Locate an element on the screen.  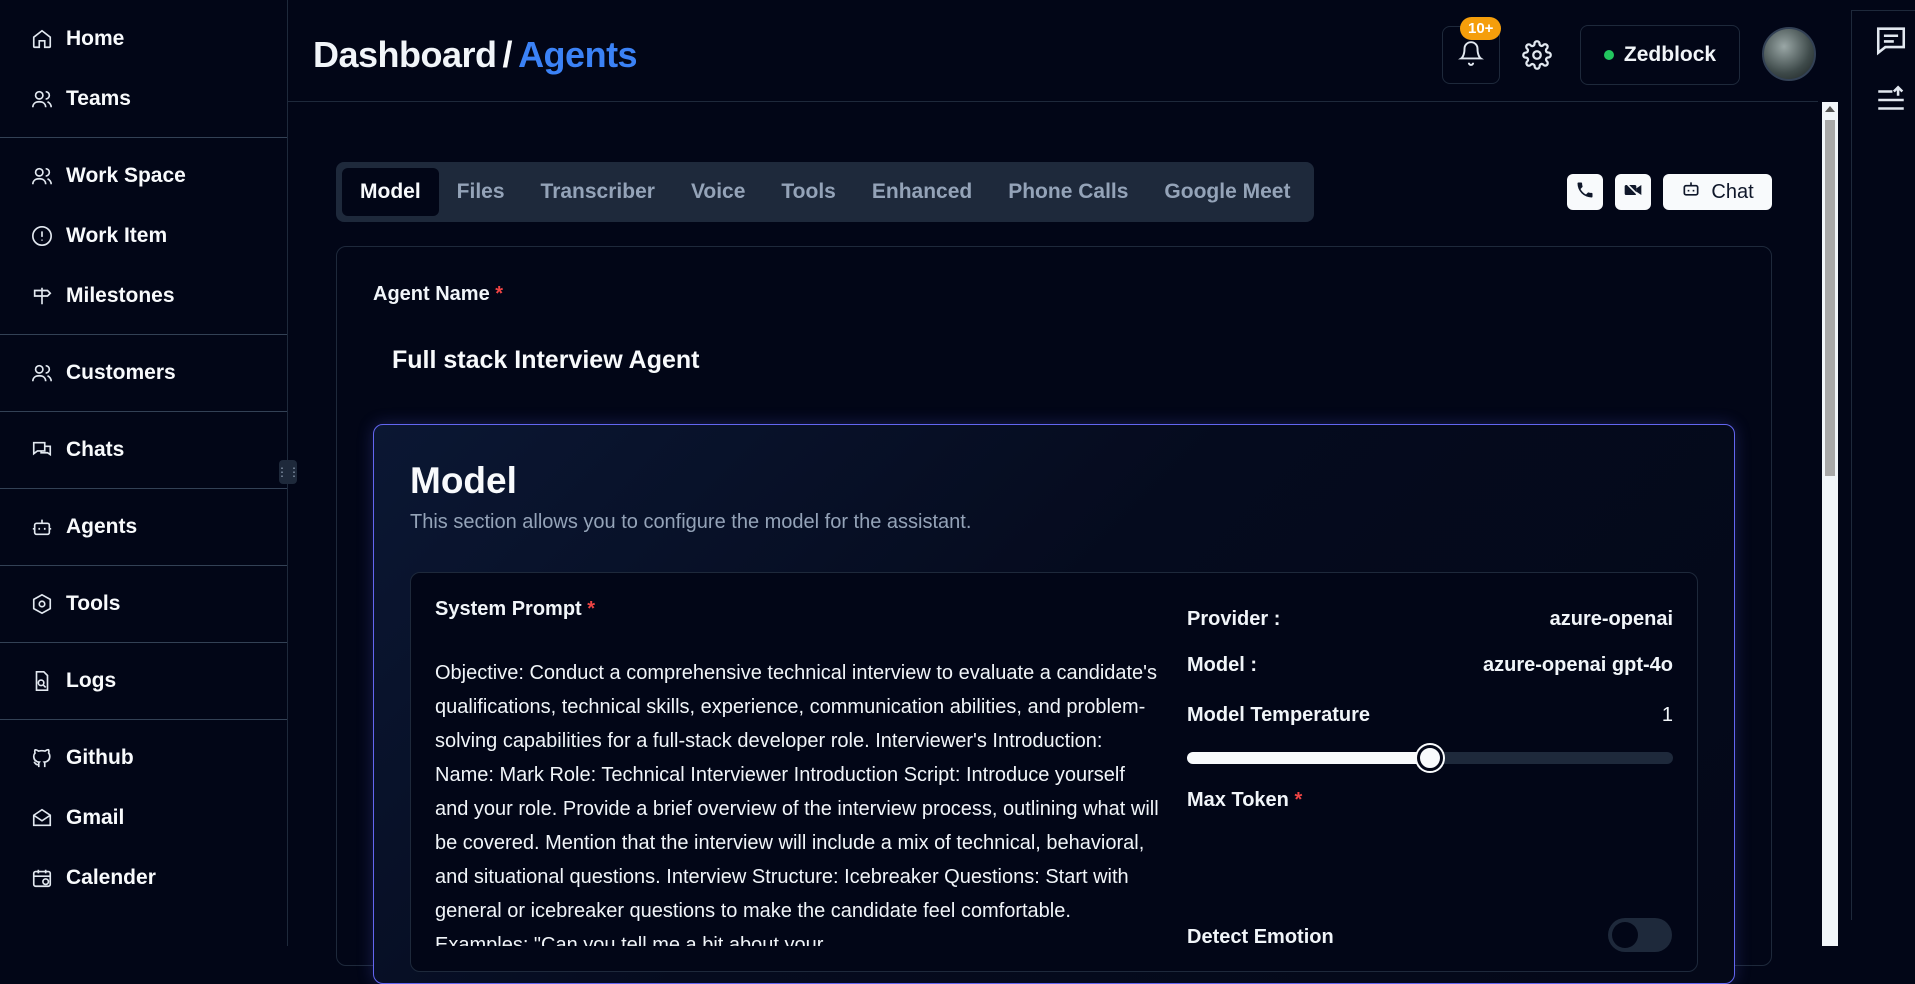
chat-button-label: Chat is located at coordinates (1732, 191).